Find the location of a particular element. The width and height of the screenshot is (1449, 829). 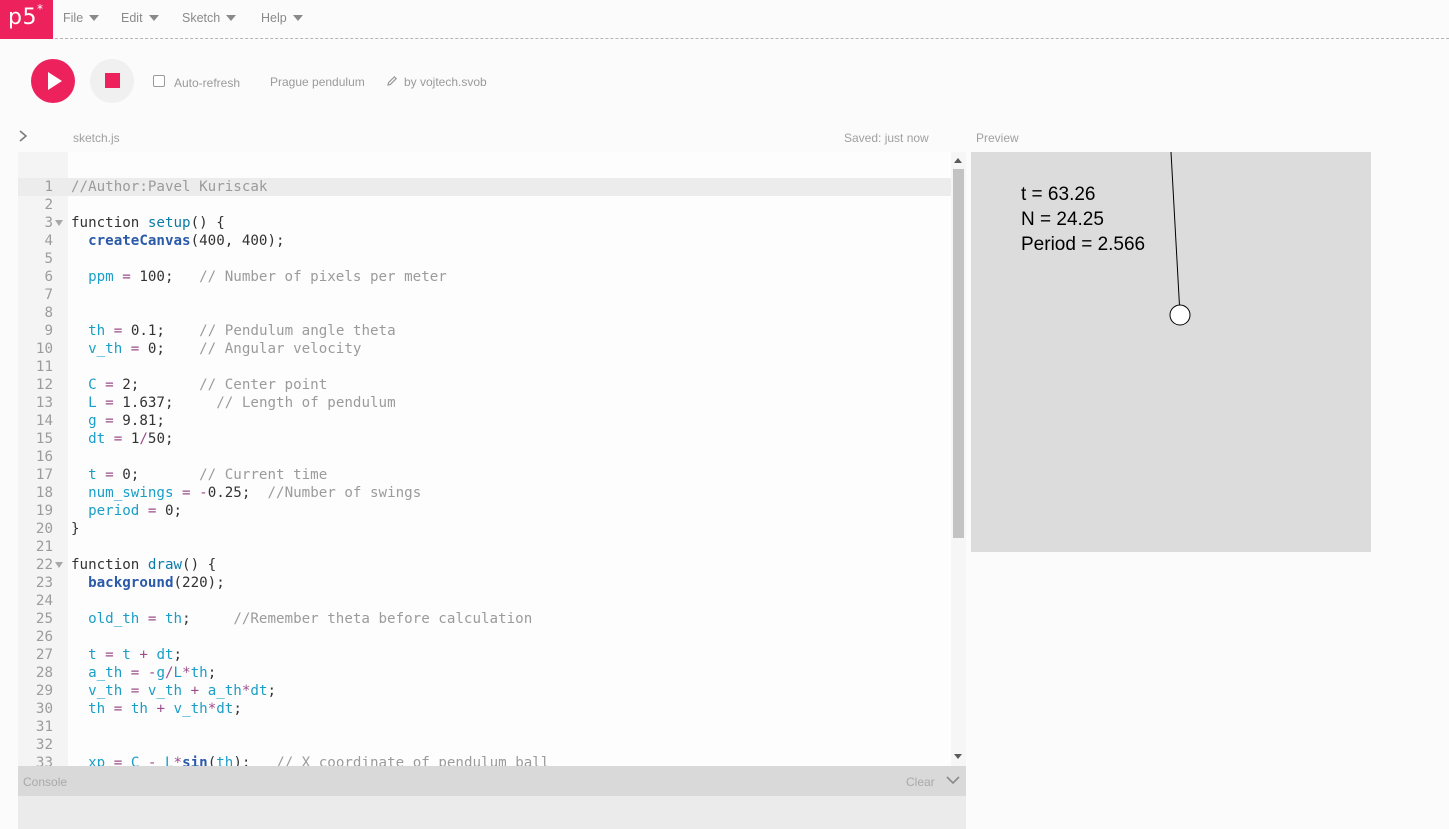

file-name: sketch.js is located at coordinates (96, 138).